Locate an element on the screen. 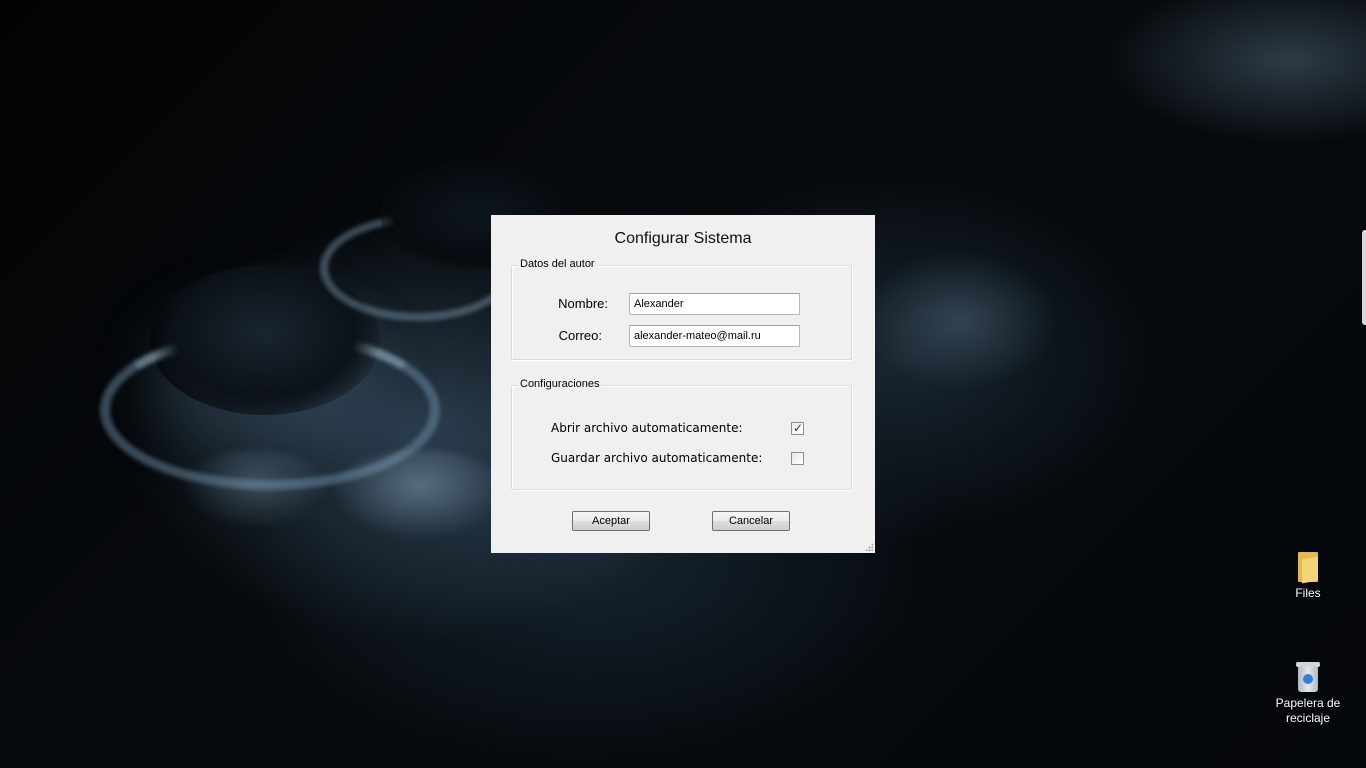  save-auto-label: Guardar archivo automaticamente: is located at coordinates (657, 458).